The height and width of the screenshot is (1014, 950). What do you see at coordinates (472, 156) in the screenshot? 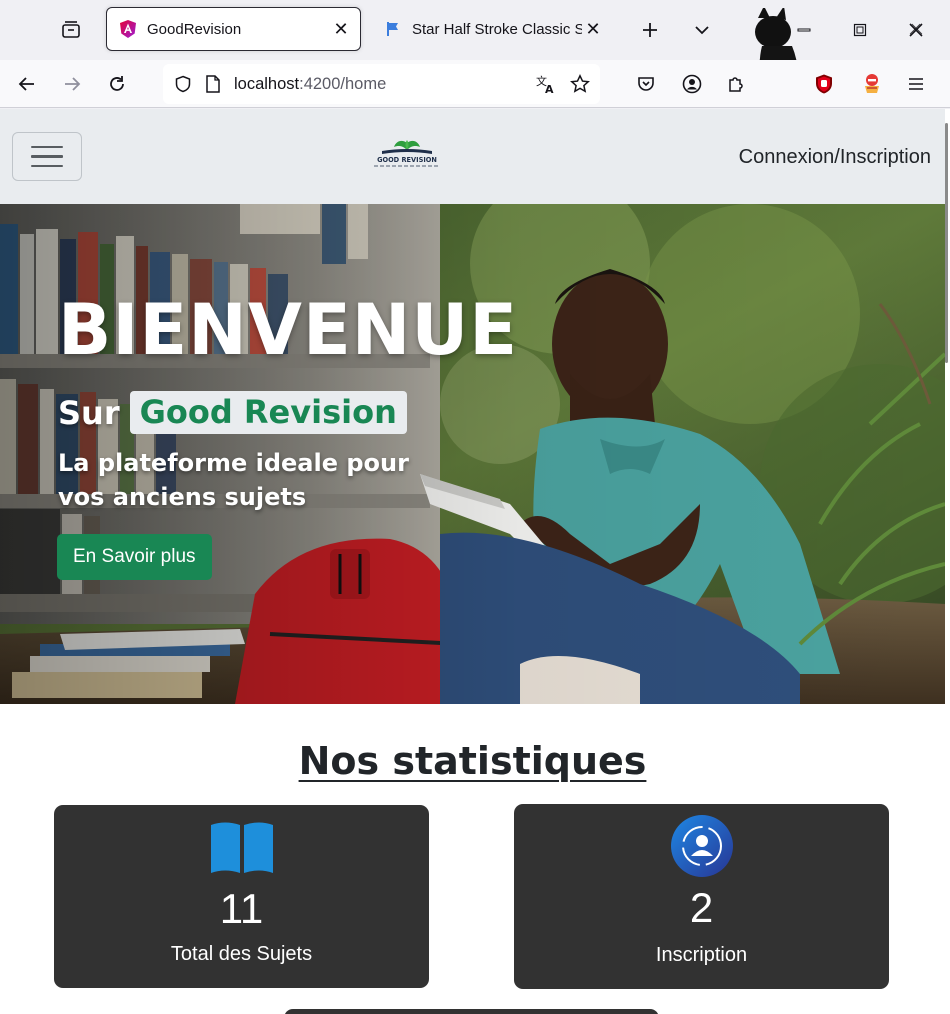
I see `site-header: GOOD REVISION Connexion/Inscription` at bounding box center [472, 156].